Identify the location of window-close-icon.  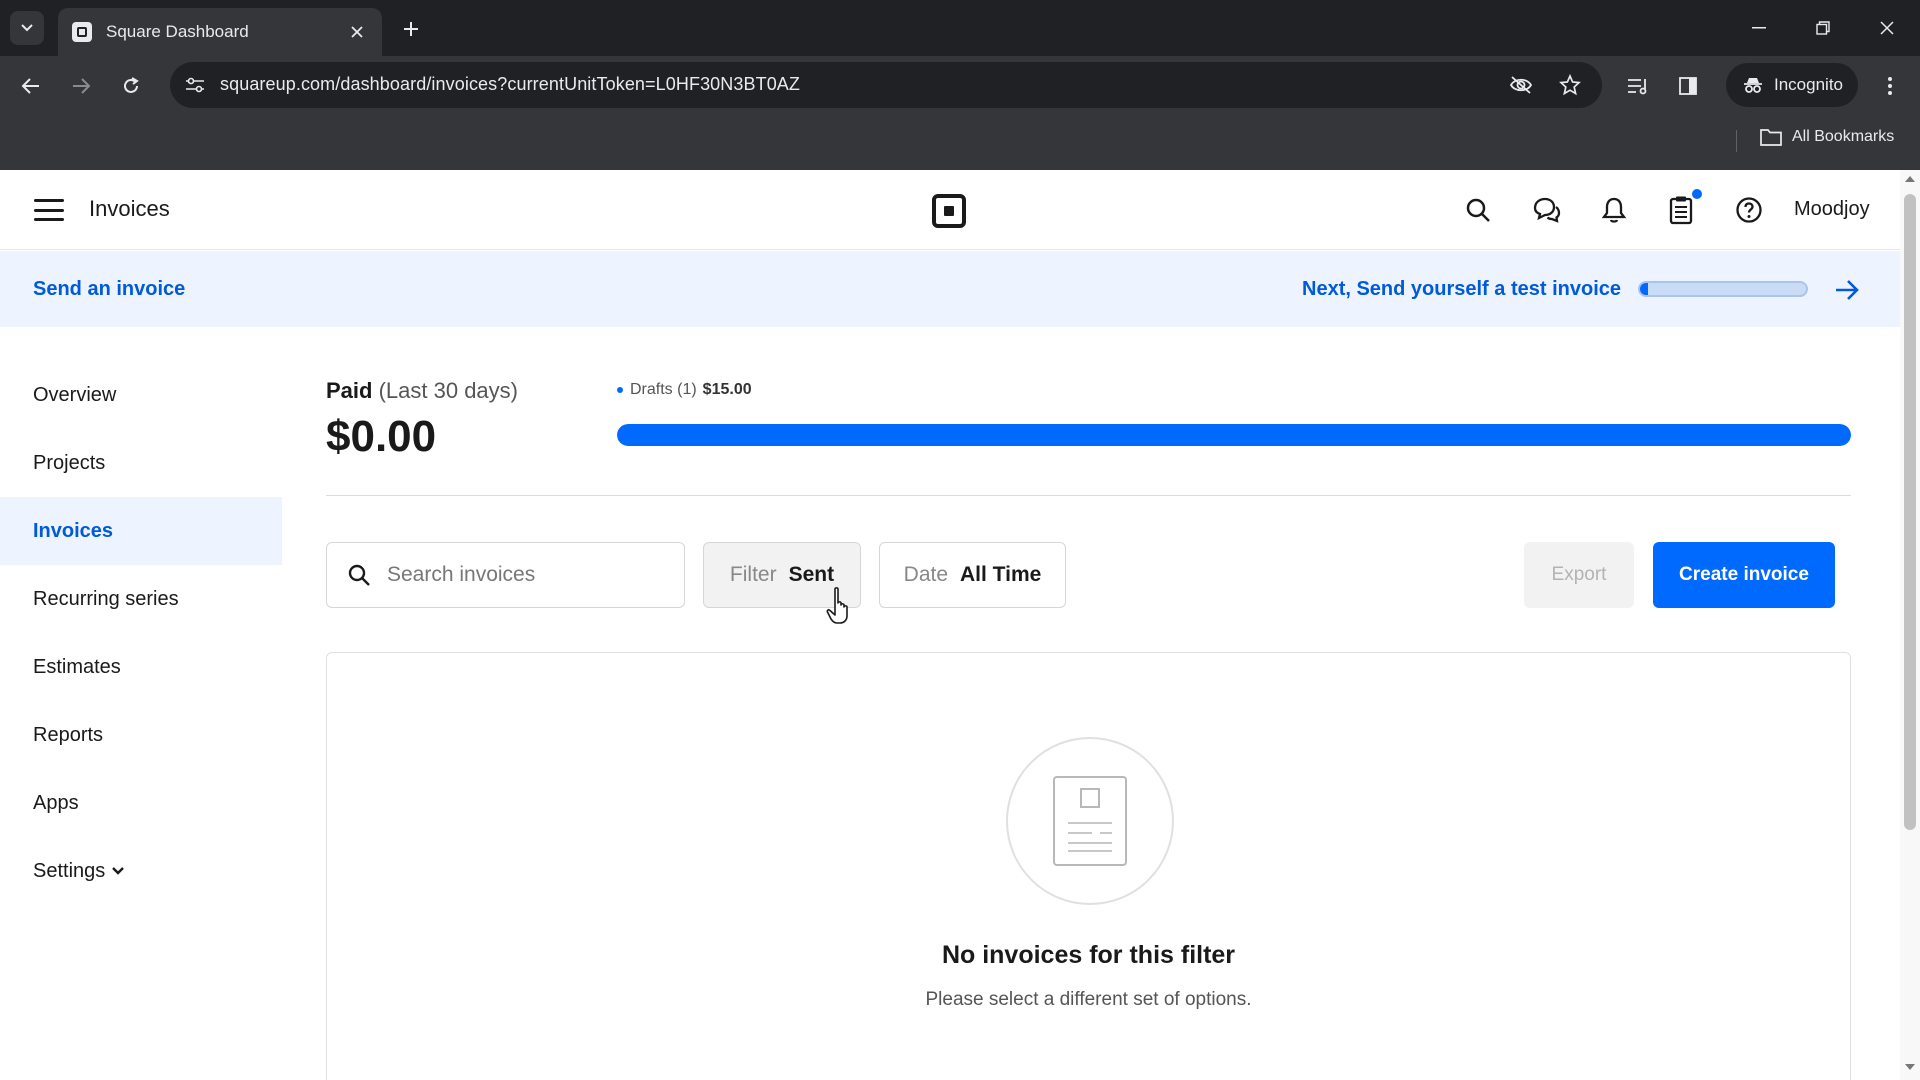
(1887, 28).